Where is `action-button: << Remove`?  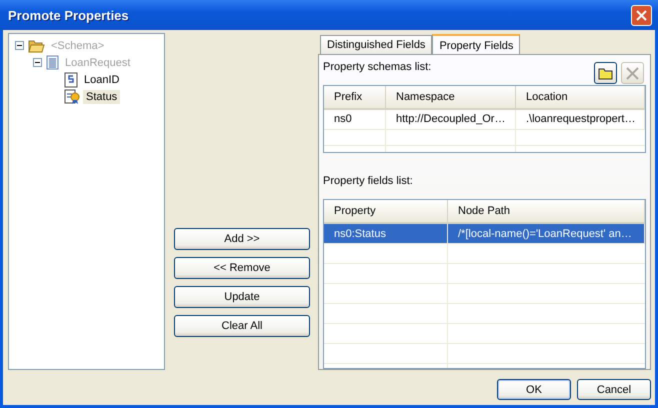 action-button: << Remove is located at coordinates (242, 268).